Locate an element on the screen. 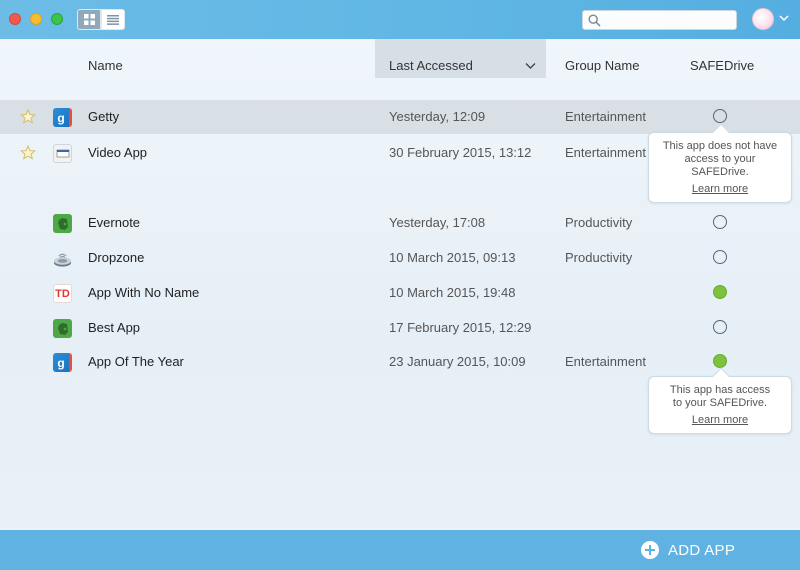 The width and height of the screenshot is (800, 570). table-row: g Getty Yesterday, 12:09 Entertainment is located at coordinates (400, 117).